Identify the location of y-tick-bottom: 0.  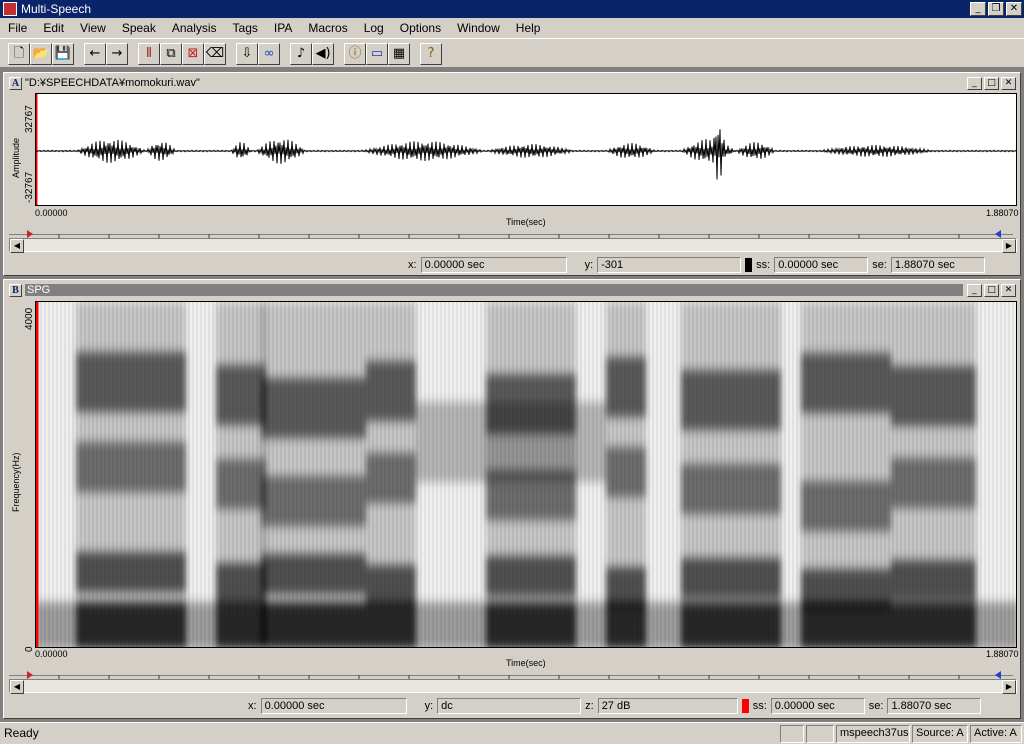
(29, 649).